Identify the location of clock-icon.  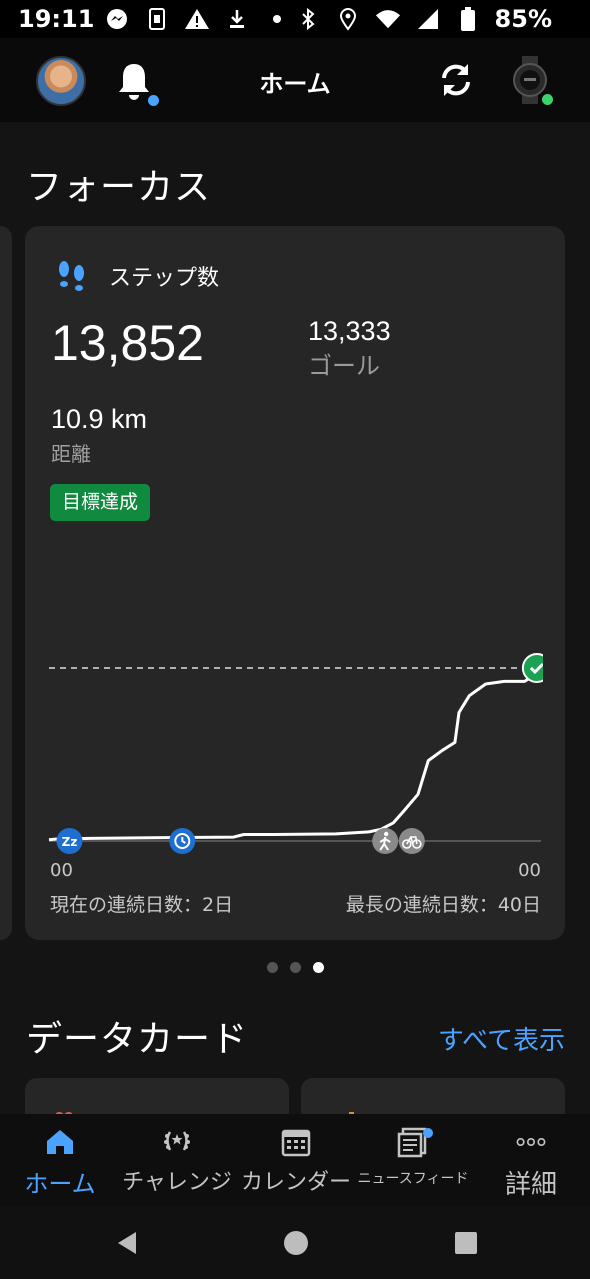
(182, 841).